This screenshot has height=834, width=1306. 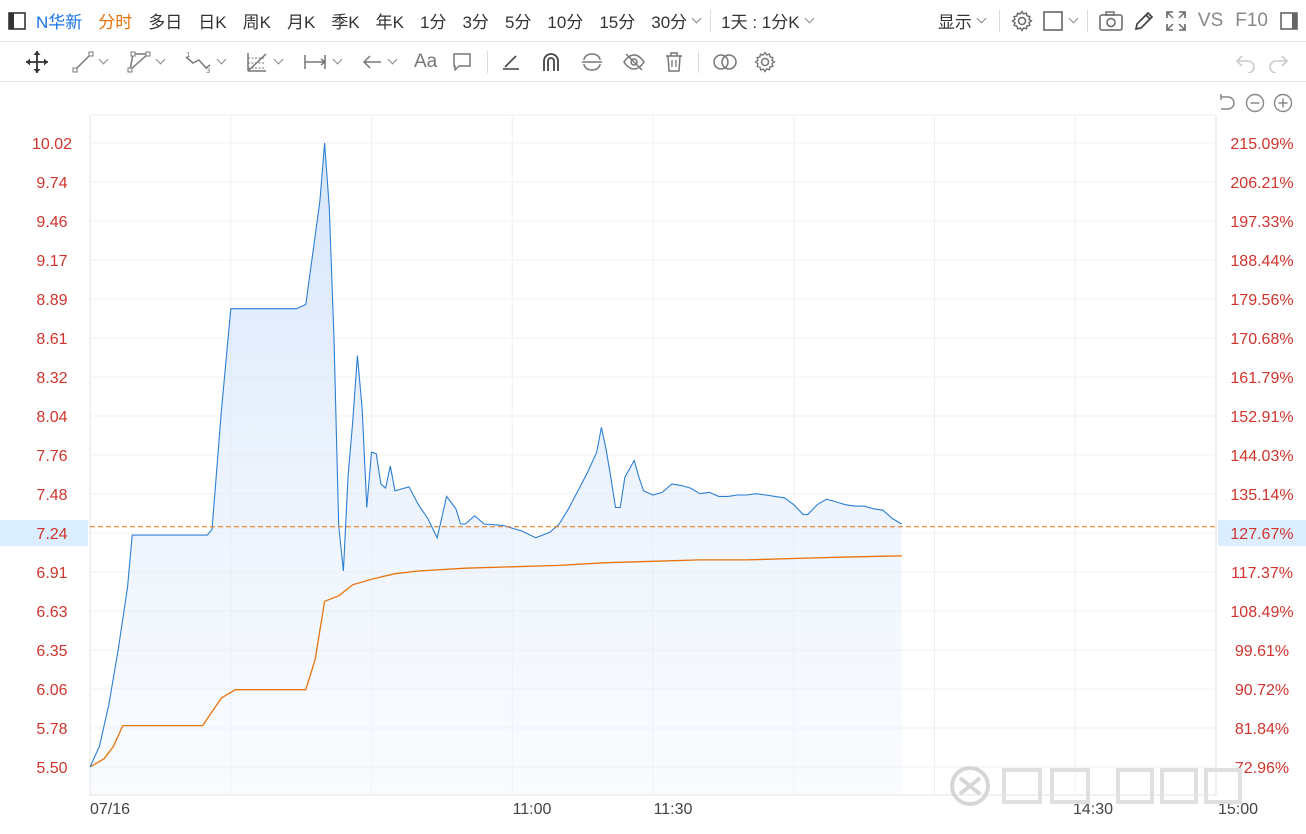 I want to click on panel-toggle-button, so click(x=1289, y=21).